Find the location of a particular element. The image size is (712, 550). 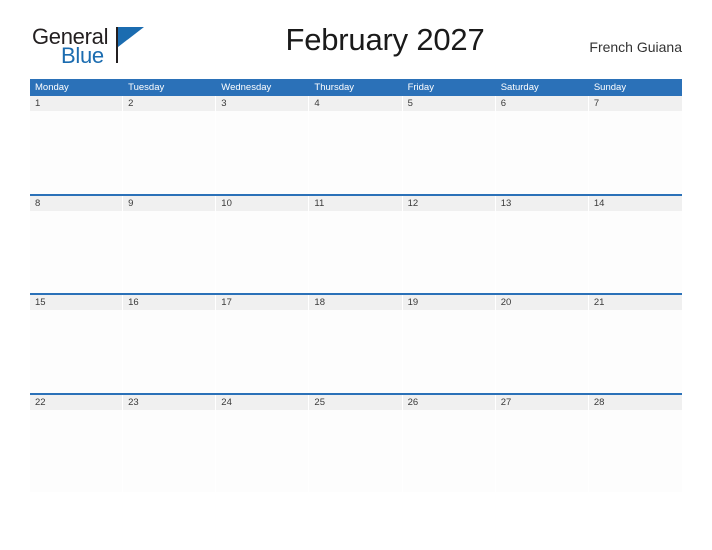

day-cell: 2 is located at coordinates (170, 145).